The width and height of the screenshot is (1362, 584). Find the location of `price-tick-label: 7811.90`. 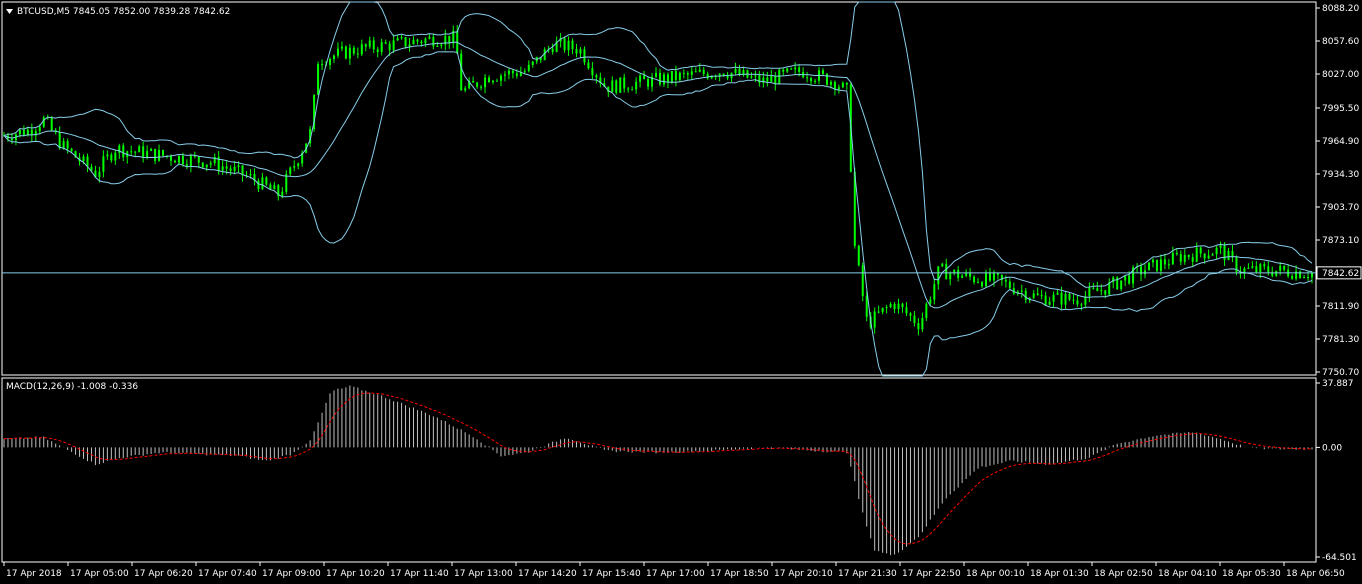

price-tick-label: 7811.90 is located at coordinates (1340, 307).